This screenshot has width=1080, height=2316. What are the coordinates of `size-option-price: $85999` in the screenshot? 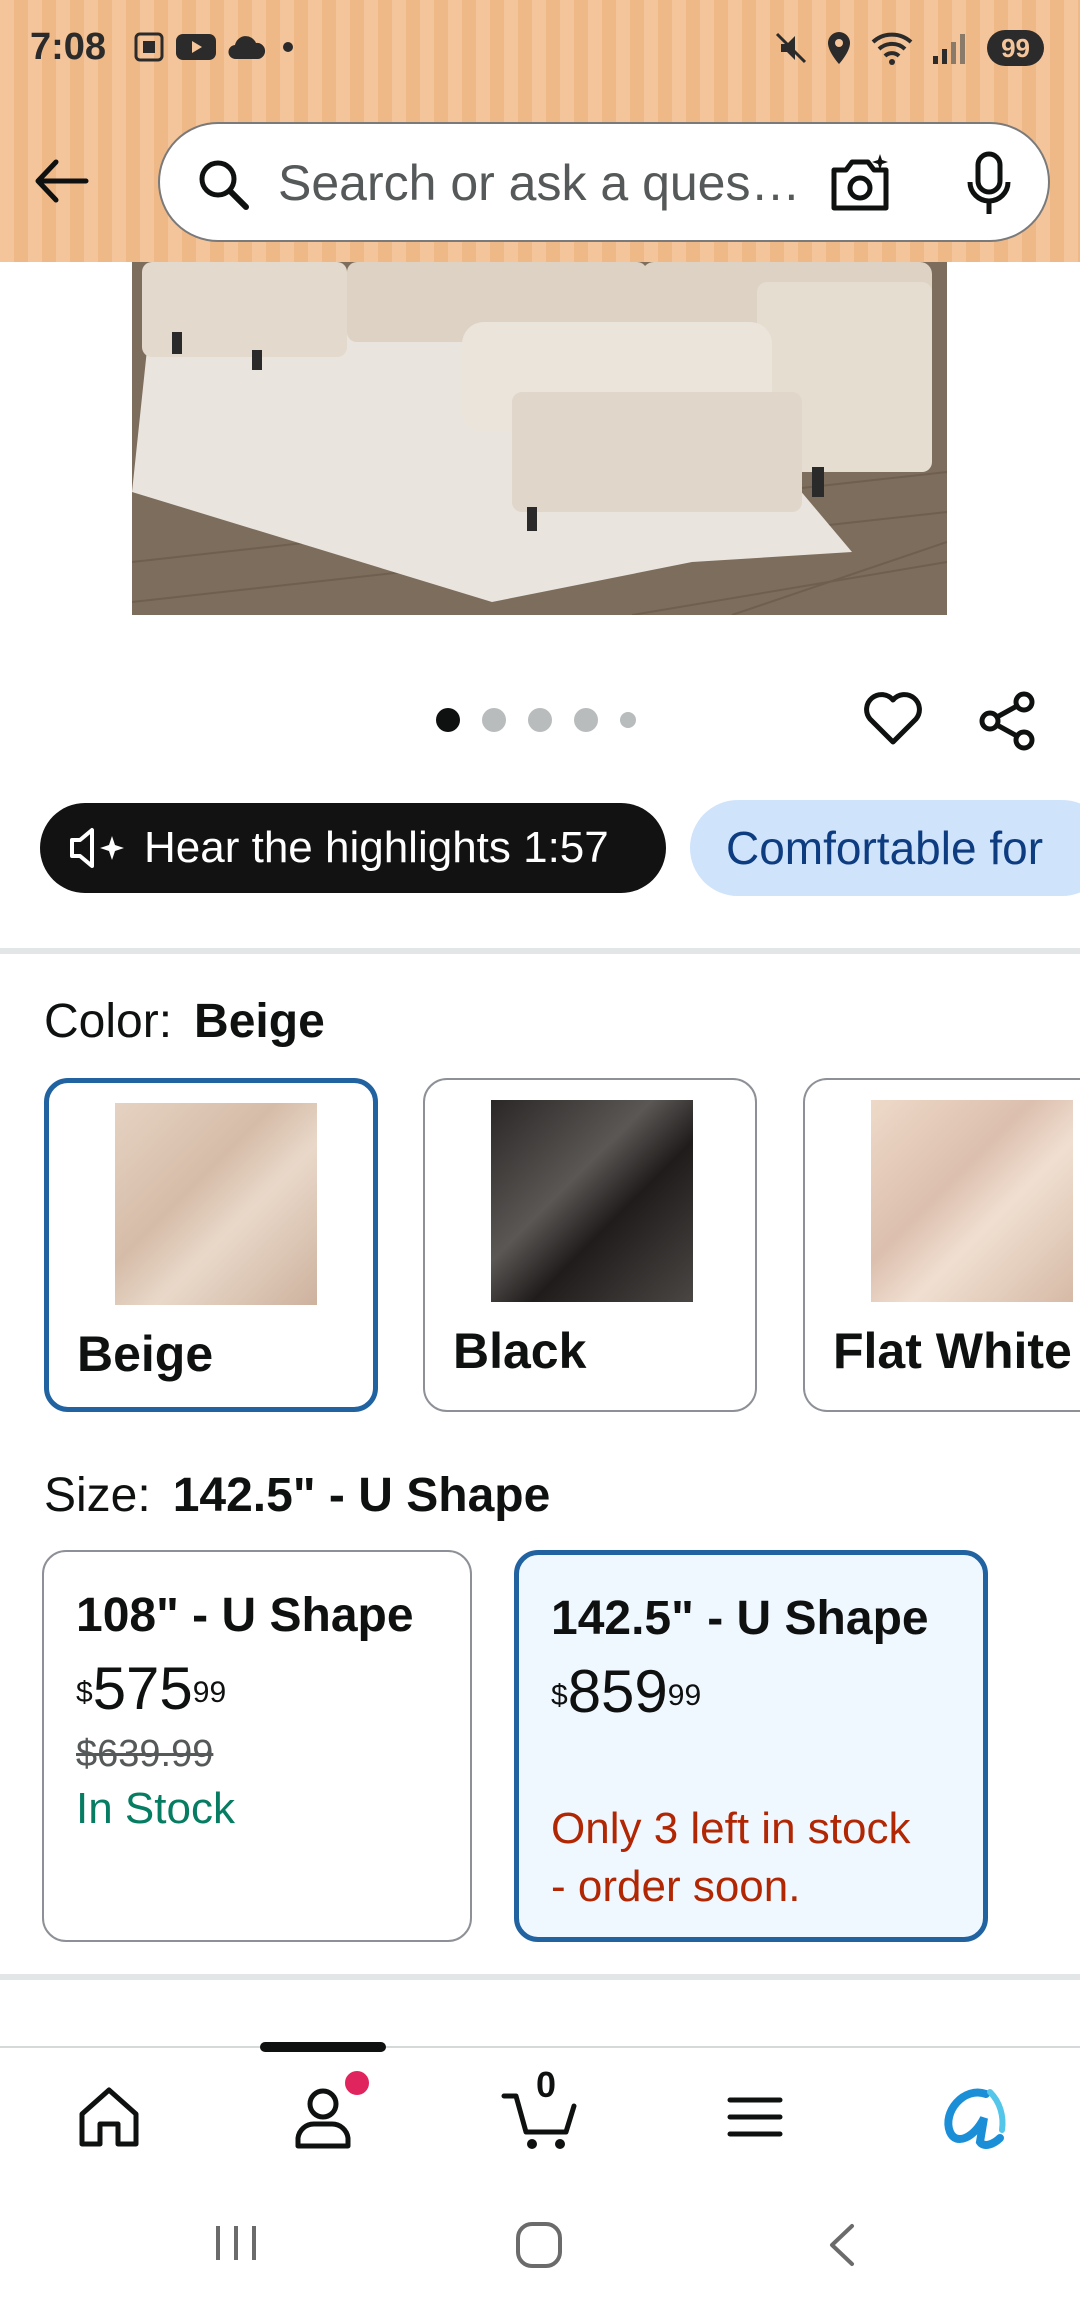 It's located at (751, 1692).